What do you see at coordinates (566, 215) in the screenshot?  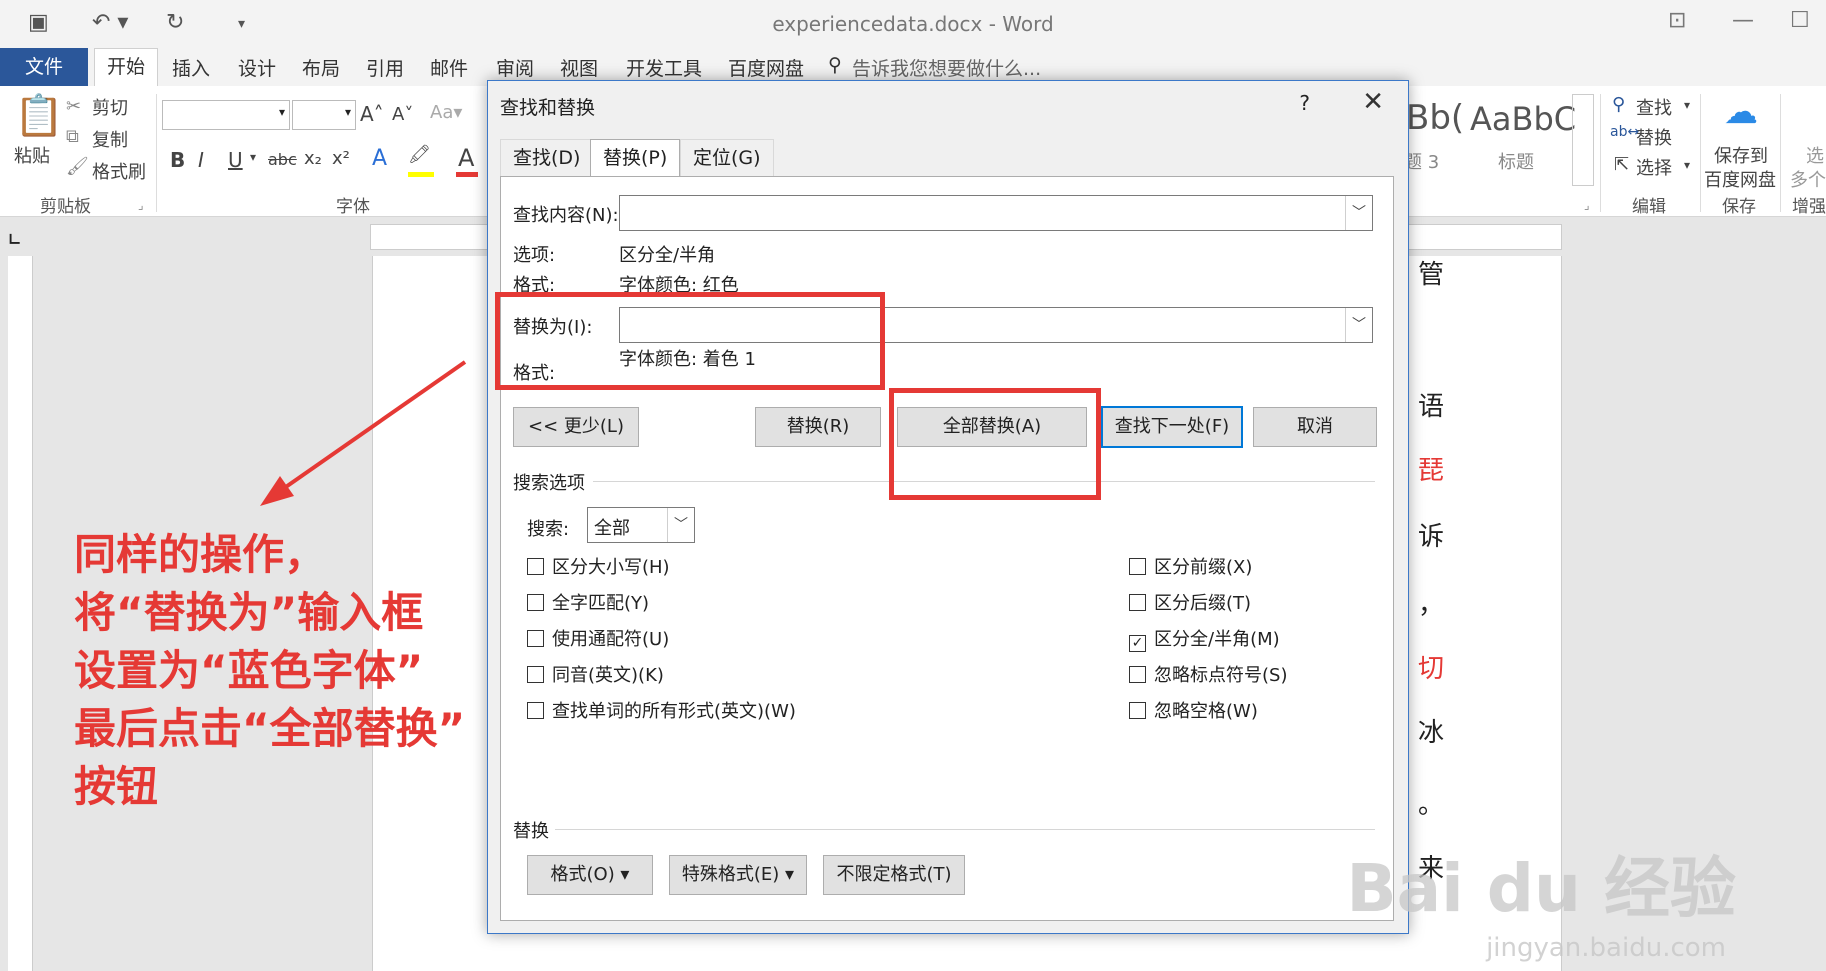 I see `find-label: 查找内容(N):` at bounding box center [566, 215].